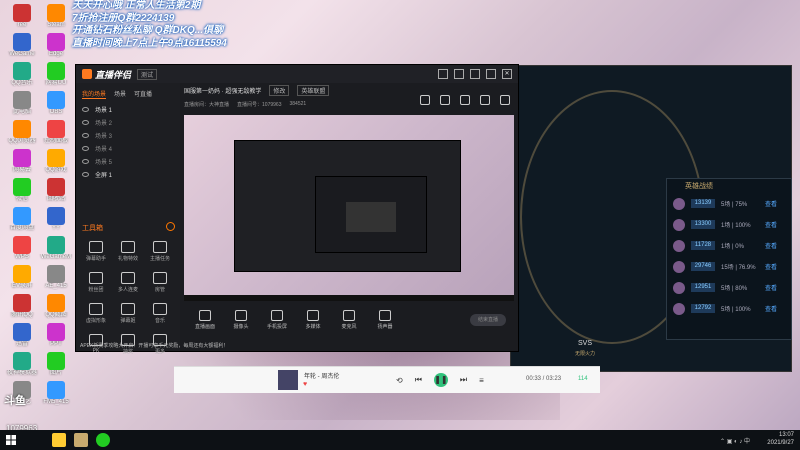 This screenshot has width=800, height=450. I want to click on browser-taskbar-icon, so click(103, 440).